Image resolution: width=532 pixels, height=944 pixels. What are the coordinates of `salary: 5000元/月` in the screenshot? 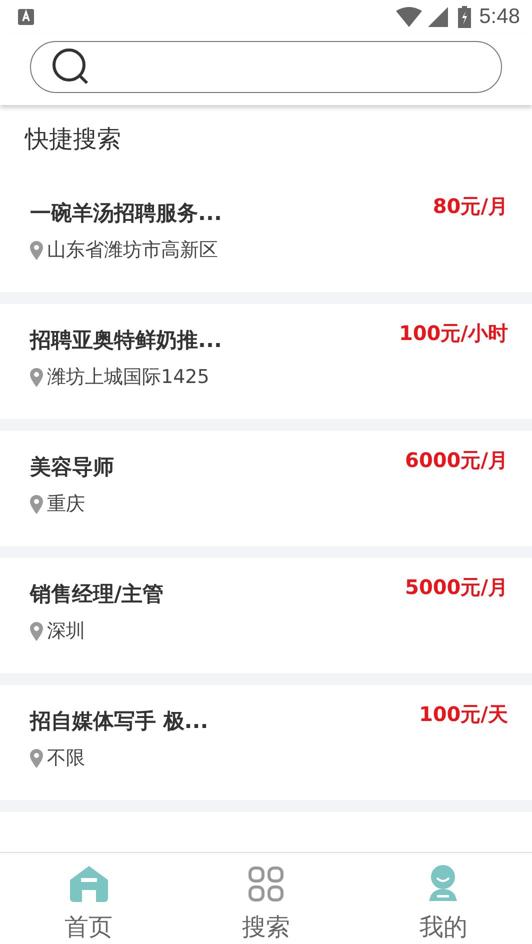 It's located at (456, 587).